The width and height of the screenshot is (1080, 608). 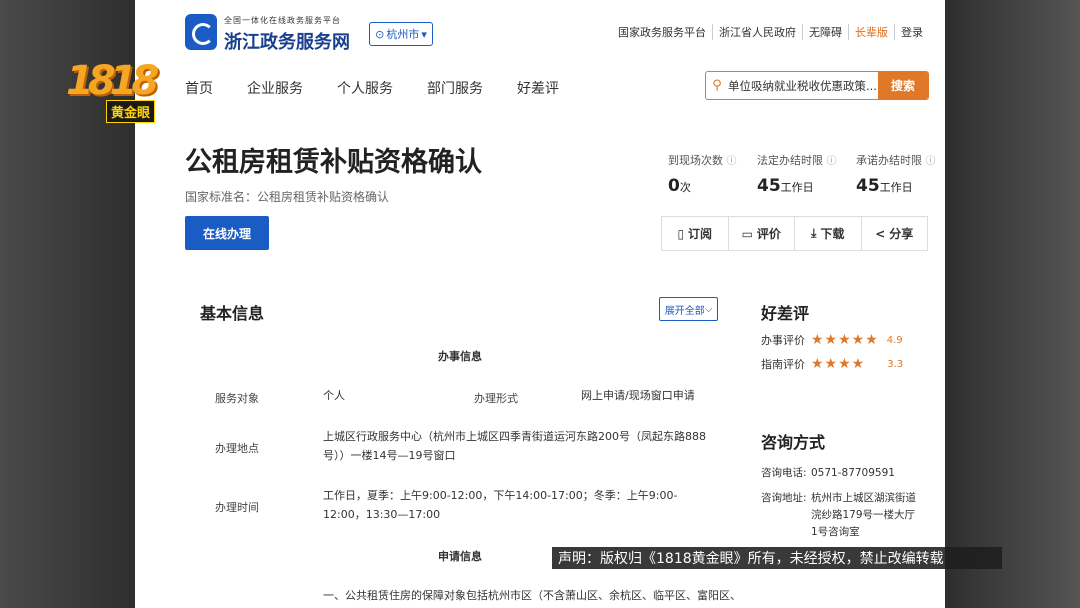 I want to click on action-bar: ▯ 订阅 ▭ 评价 ⤓ 下载 < 分享, so click(x=794, y=233).